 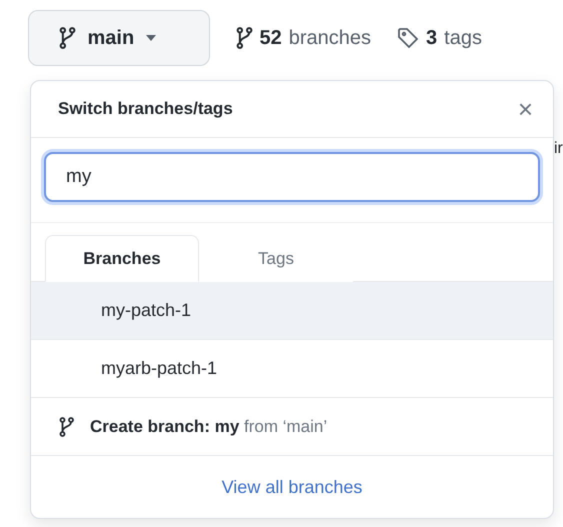 I want to click on close-button: ×, so click(x=525, y=109).